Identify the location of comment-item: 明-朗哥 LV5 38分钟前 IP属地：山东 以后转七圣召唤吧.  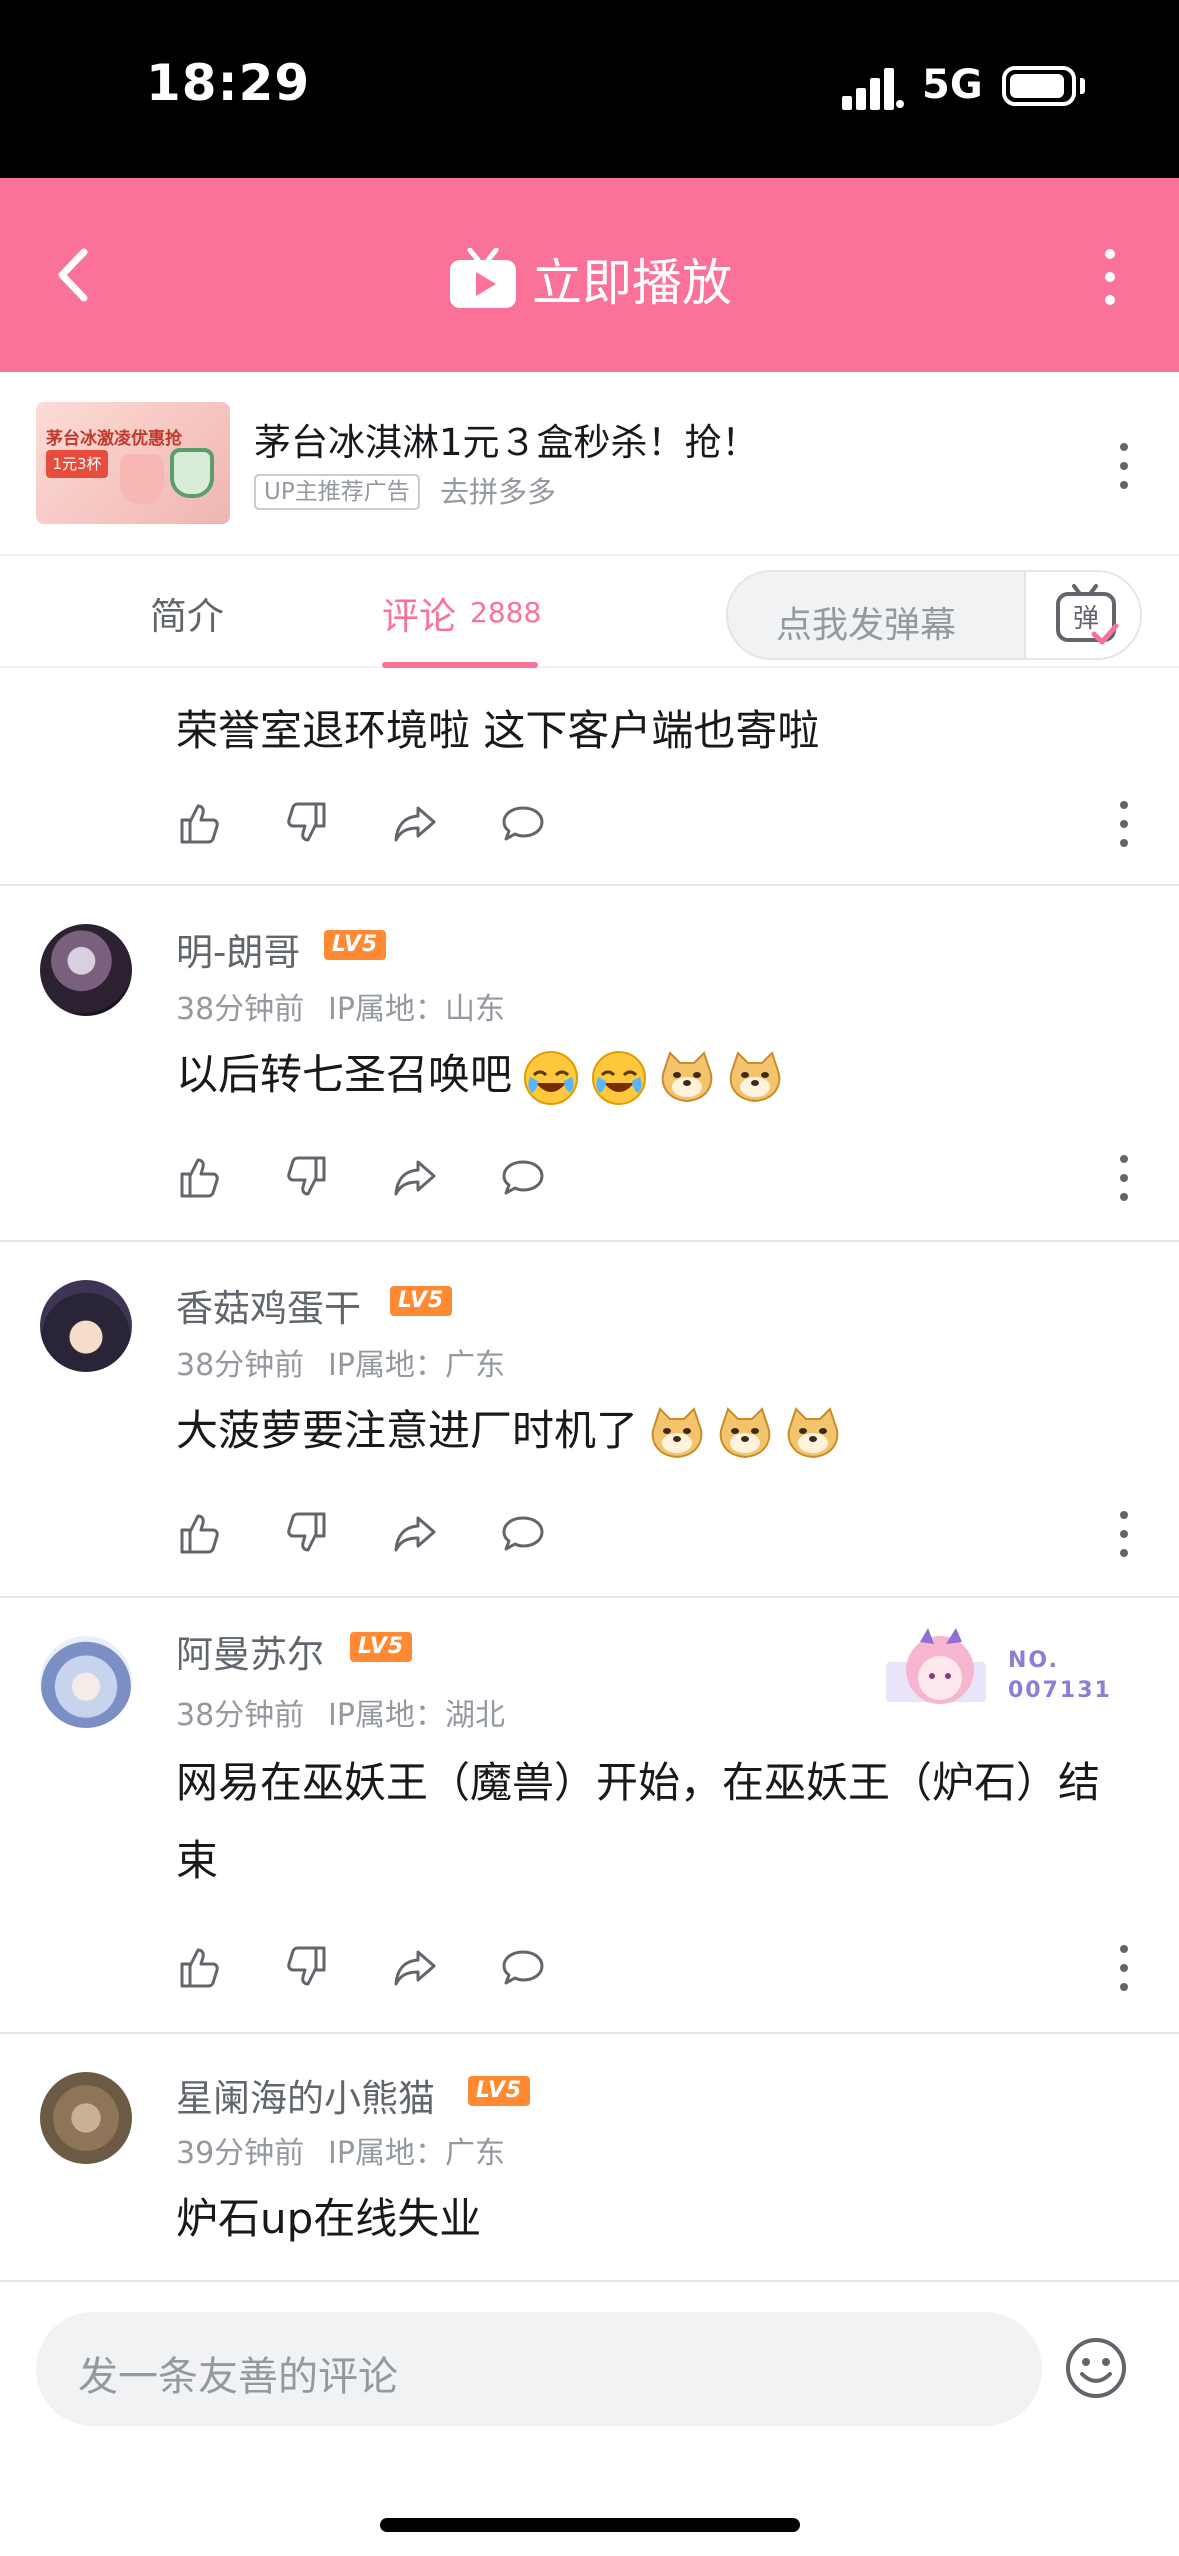
(589, 1063).